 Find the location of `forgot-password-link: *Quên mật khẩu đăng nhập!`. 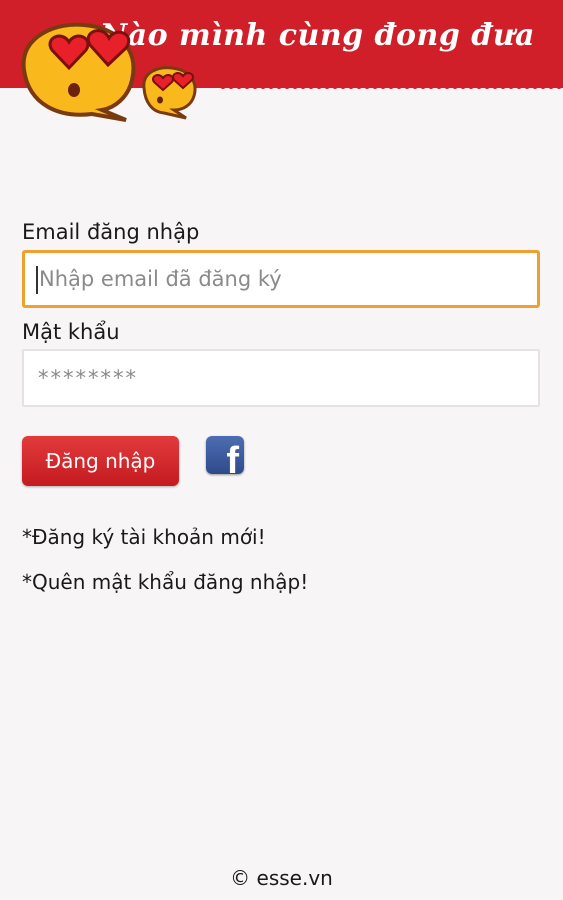

forgot-password-link: *Quên mật khẩu đăng nhập! is located at coordinates (165, 582).